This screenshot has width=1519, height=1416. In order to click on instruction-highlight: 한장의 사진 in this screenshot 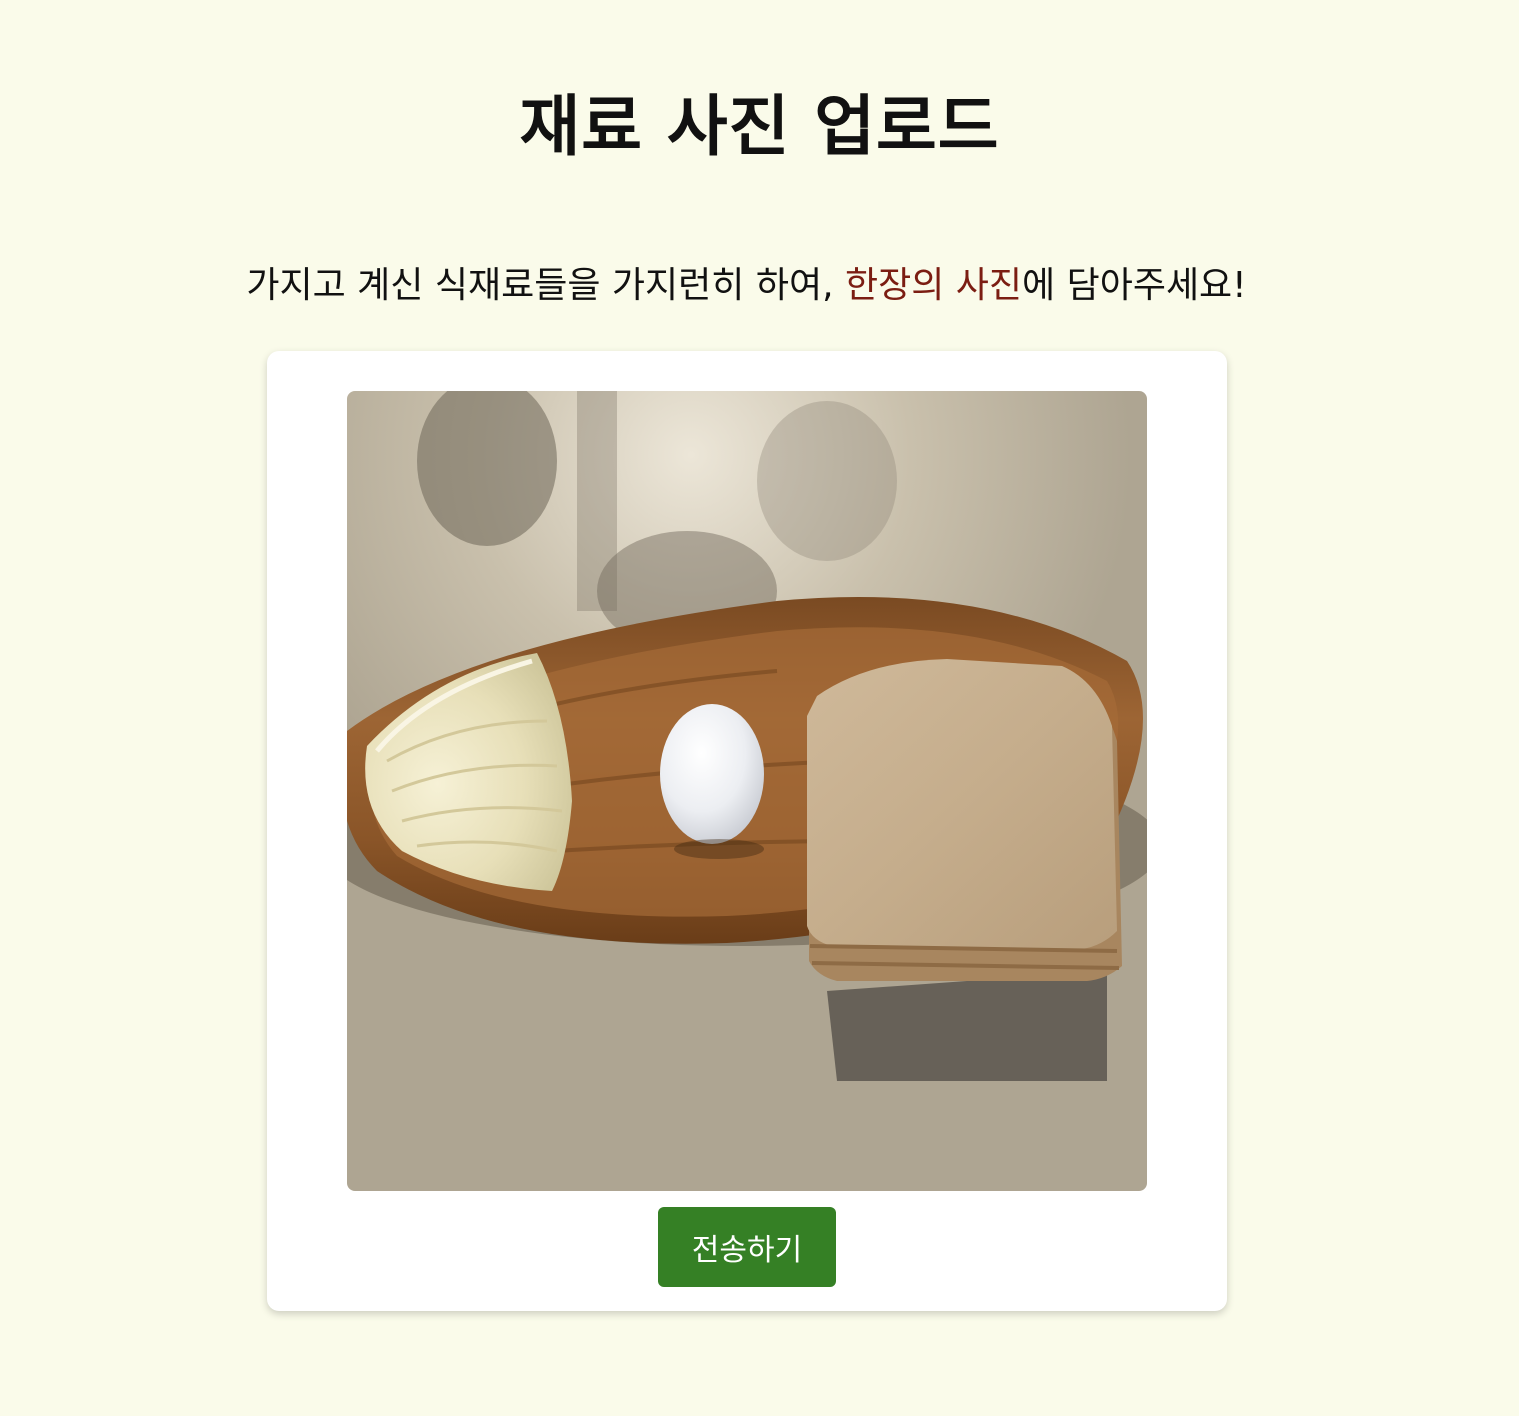, I will do `click(933, 285)`.